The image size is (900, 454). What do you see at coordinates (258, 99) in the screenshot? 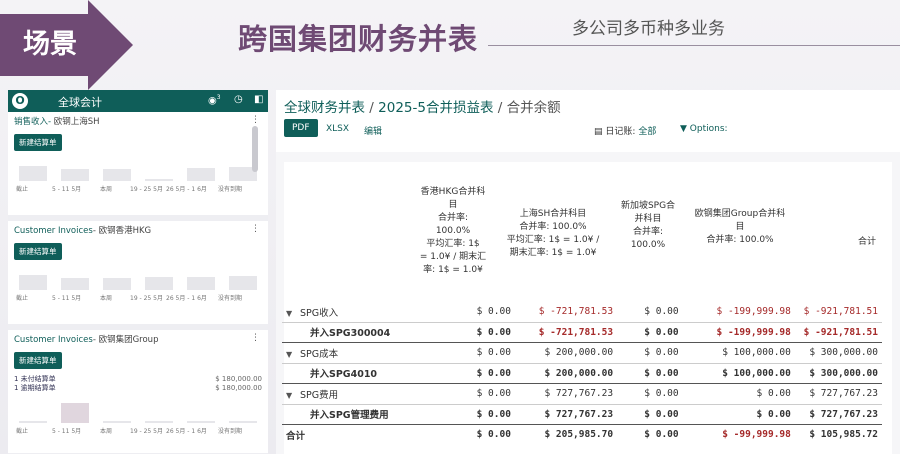
I see `layout-toggle-icon: ◧` at bounding box center [258, 99].